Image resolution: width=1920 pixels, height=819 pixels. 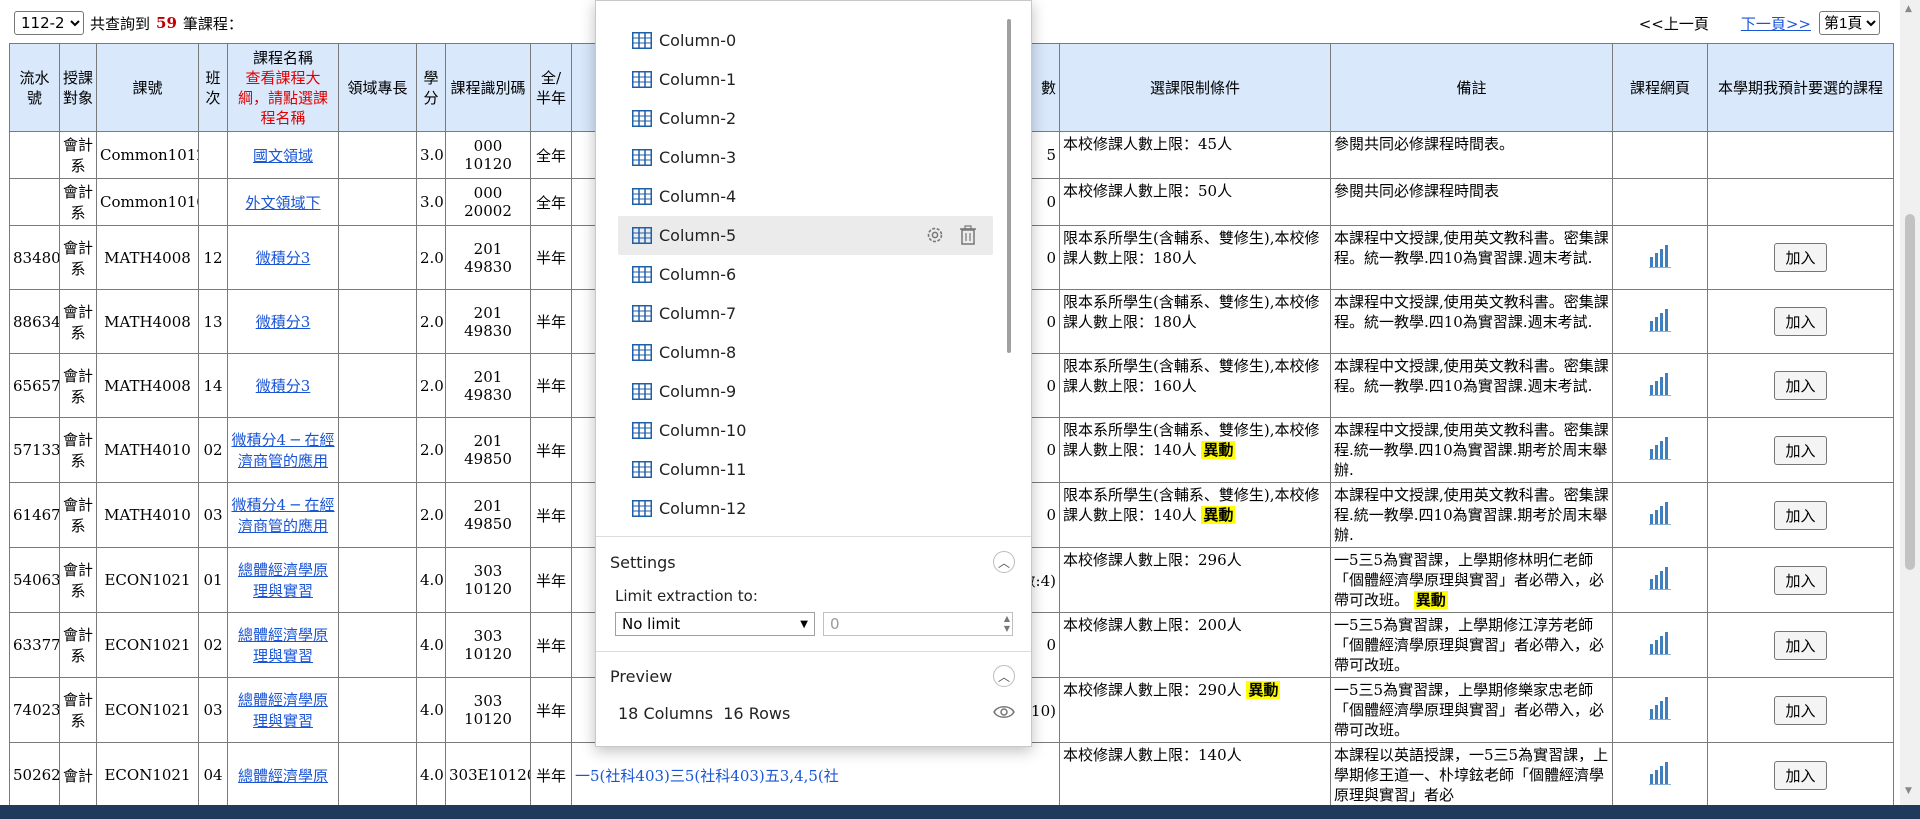 I want to click on trash-icon, so click(x=968, y=235).